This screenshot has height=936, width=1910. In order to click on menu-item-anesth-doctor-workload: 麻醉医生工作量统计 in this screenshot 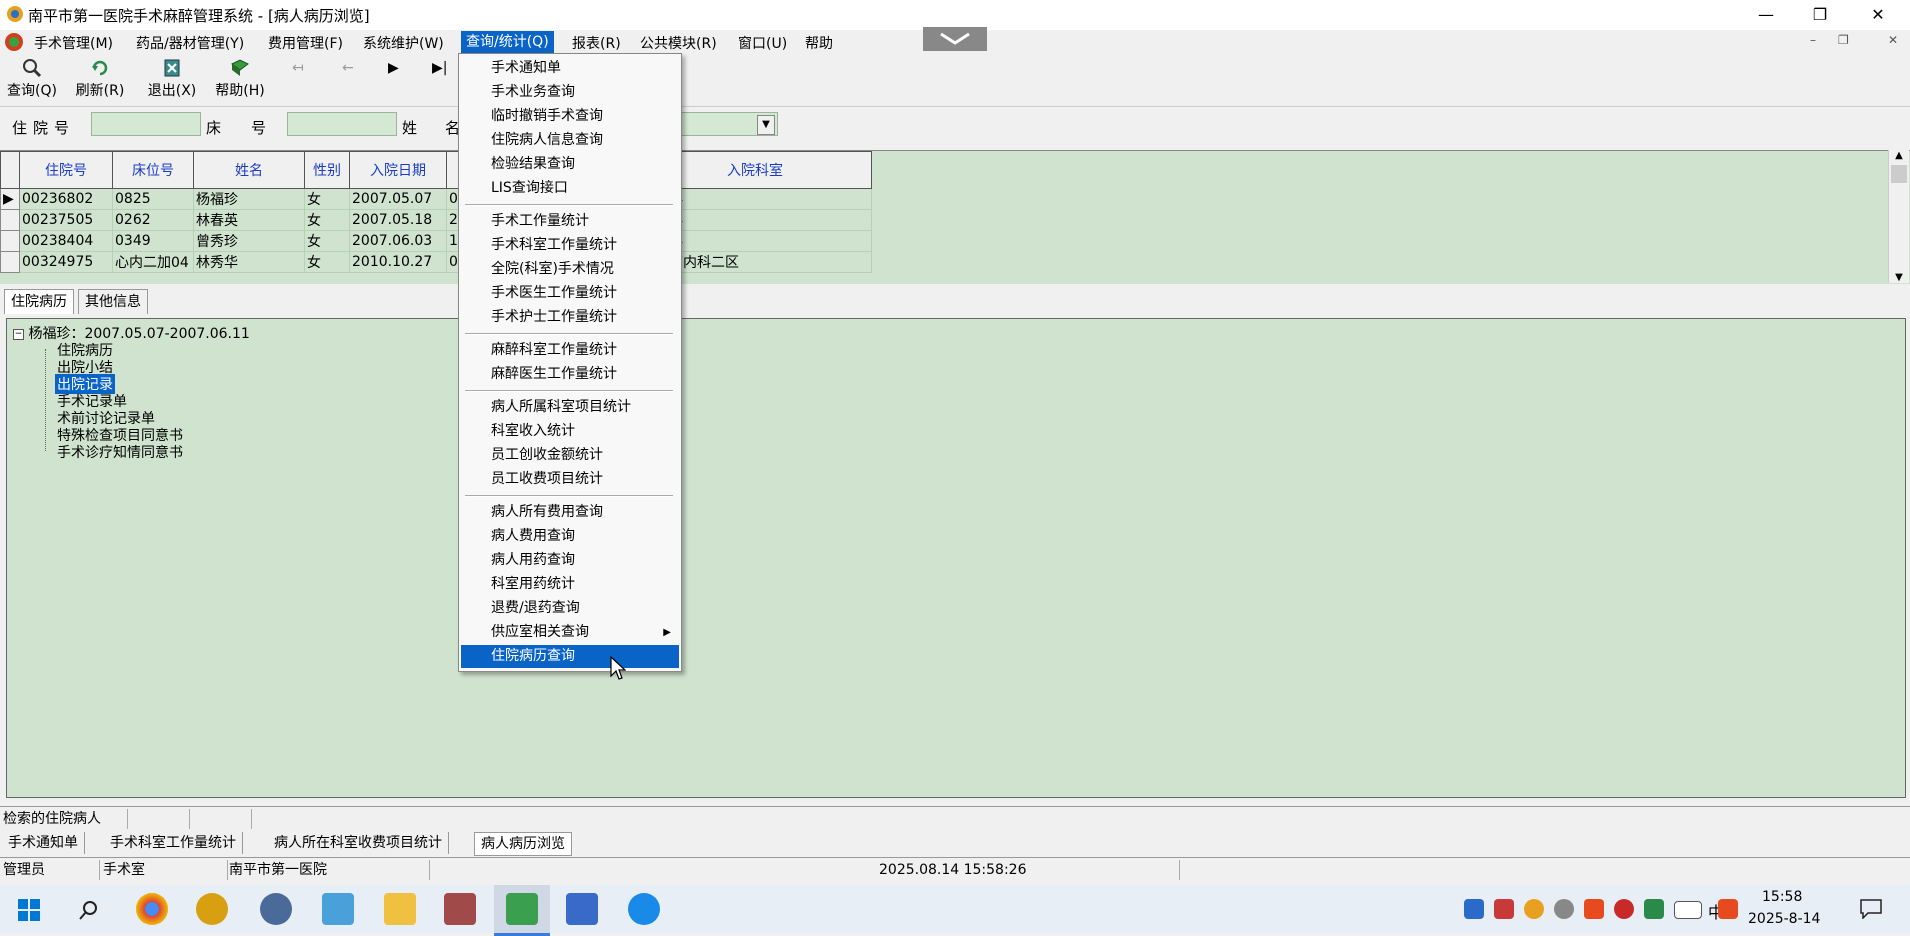, I will do `click(570, 374)`.